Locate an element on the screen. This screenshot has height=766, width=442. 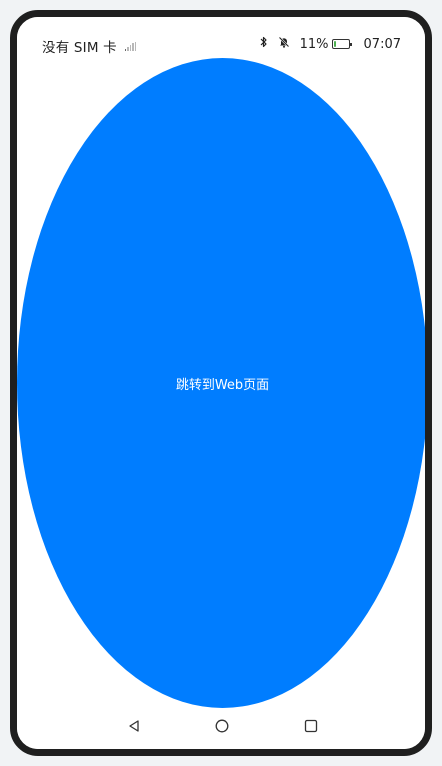
status-right: 11% 07:07 is located at coordinates (330, 44).